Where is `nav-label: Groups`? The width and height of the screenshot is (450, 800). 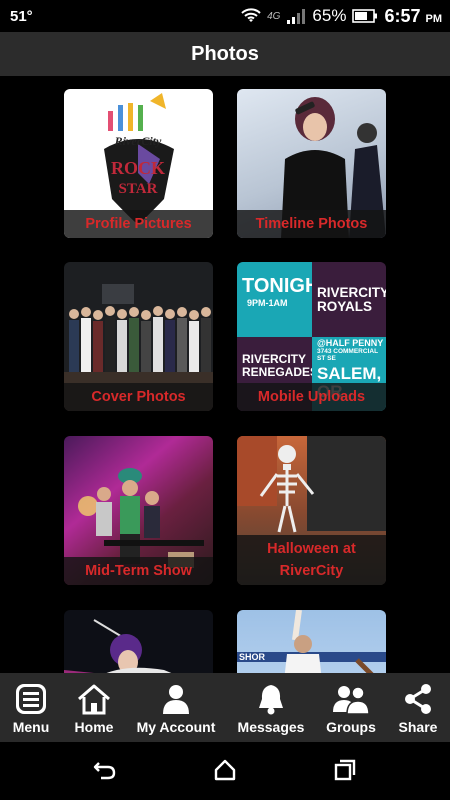 nav-label: Groups is located at coordinates (351, 727).